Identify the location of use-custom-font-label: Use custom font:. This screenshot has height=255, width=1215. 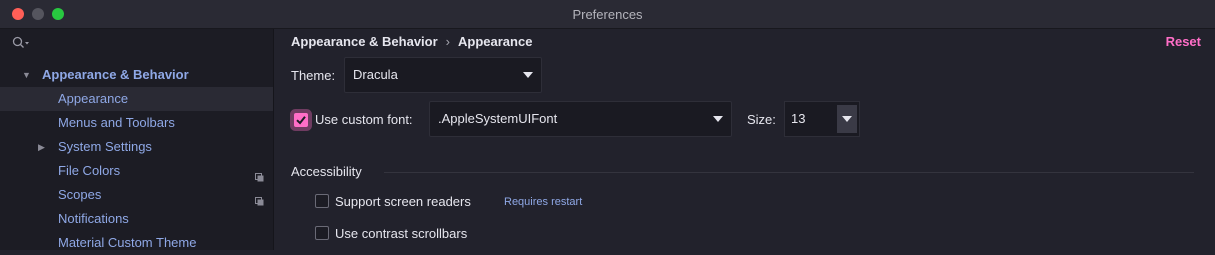
(364, 119).